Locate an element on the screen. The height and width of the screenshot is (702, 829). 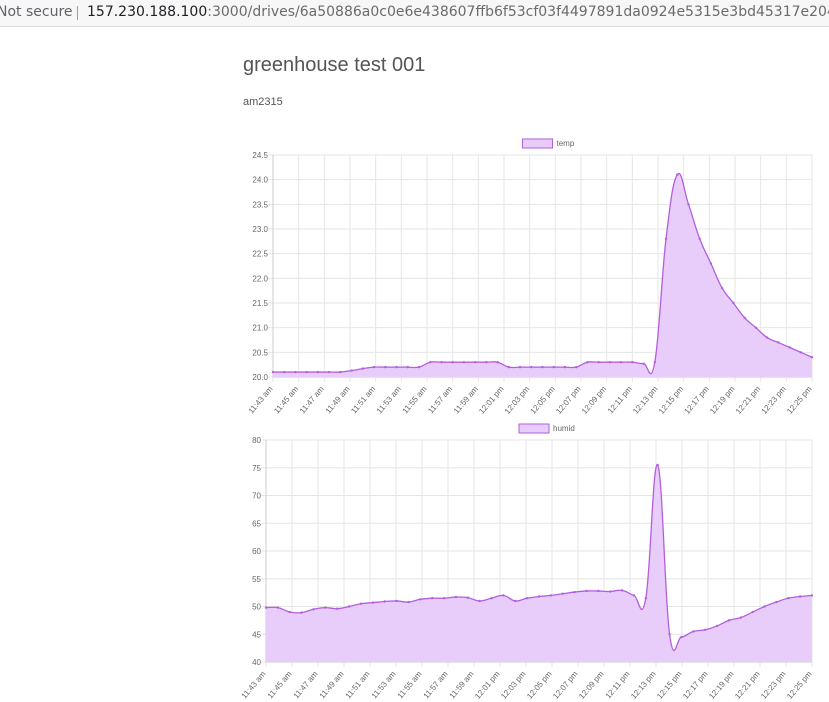
url-host: 157.230.188.100 is located at coordinates (147, 12).